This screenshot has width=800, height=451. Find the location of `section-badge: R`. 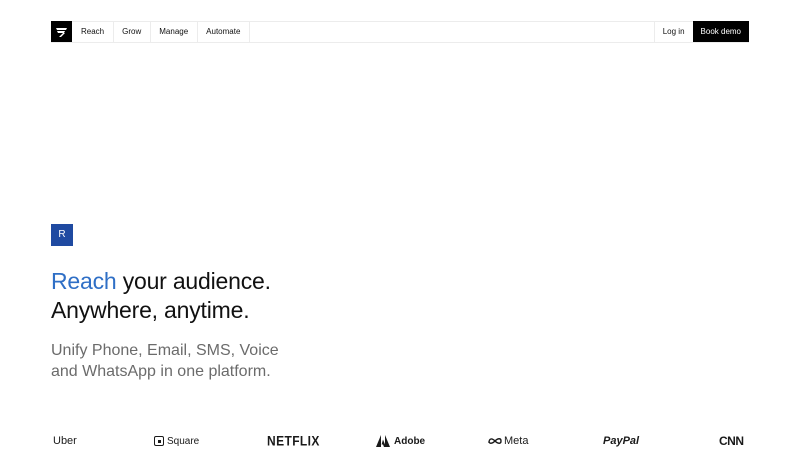

section-badge: R is located at coordinates (62, 235).